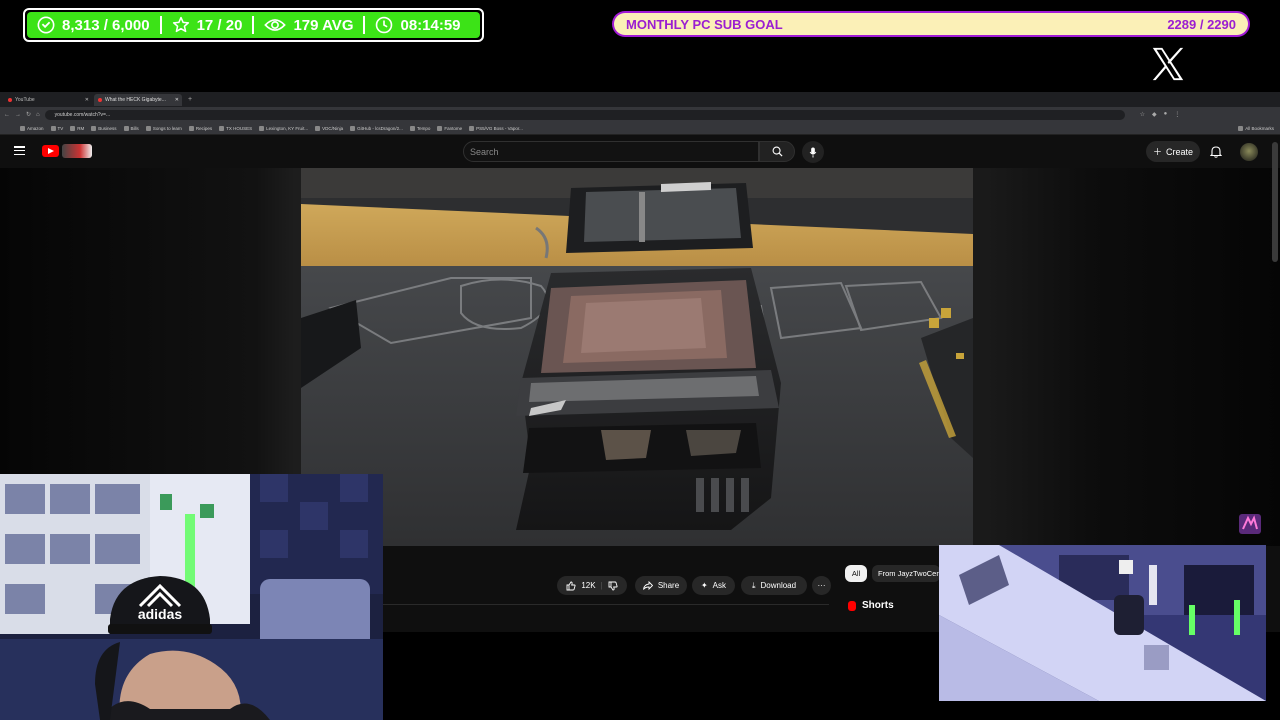 This screenshot has height=720, width=1280. What do you see at coordinates (200, 128) in the screenshot?
I see `bookmark-item: Recipes` at bounding box center [200, 128].